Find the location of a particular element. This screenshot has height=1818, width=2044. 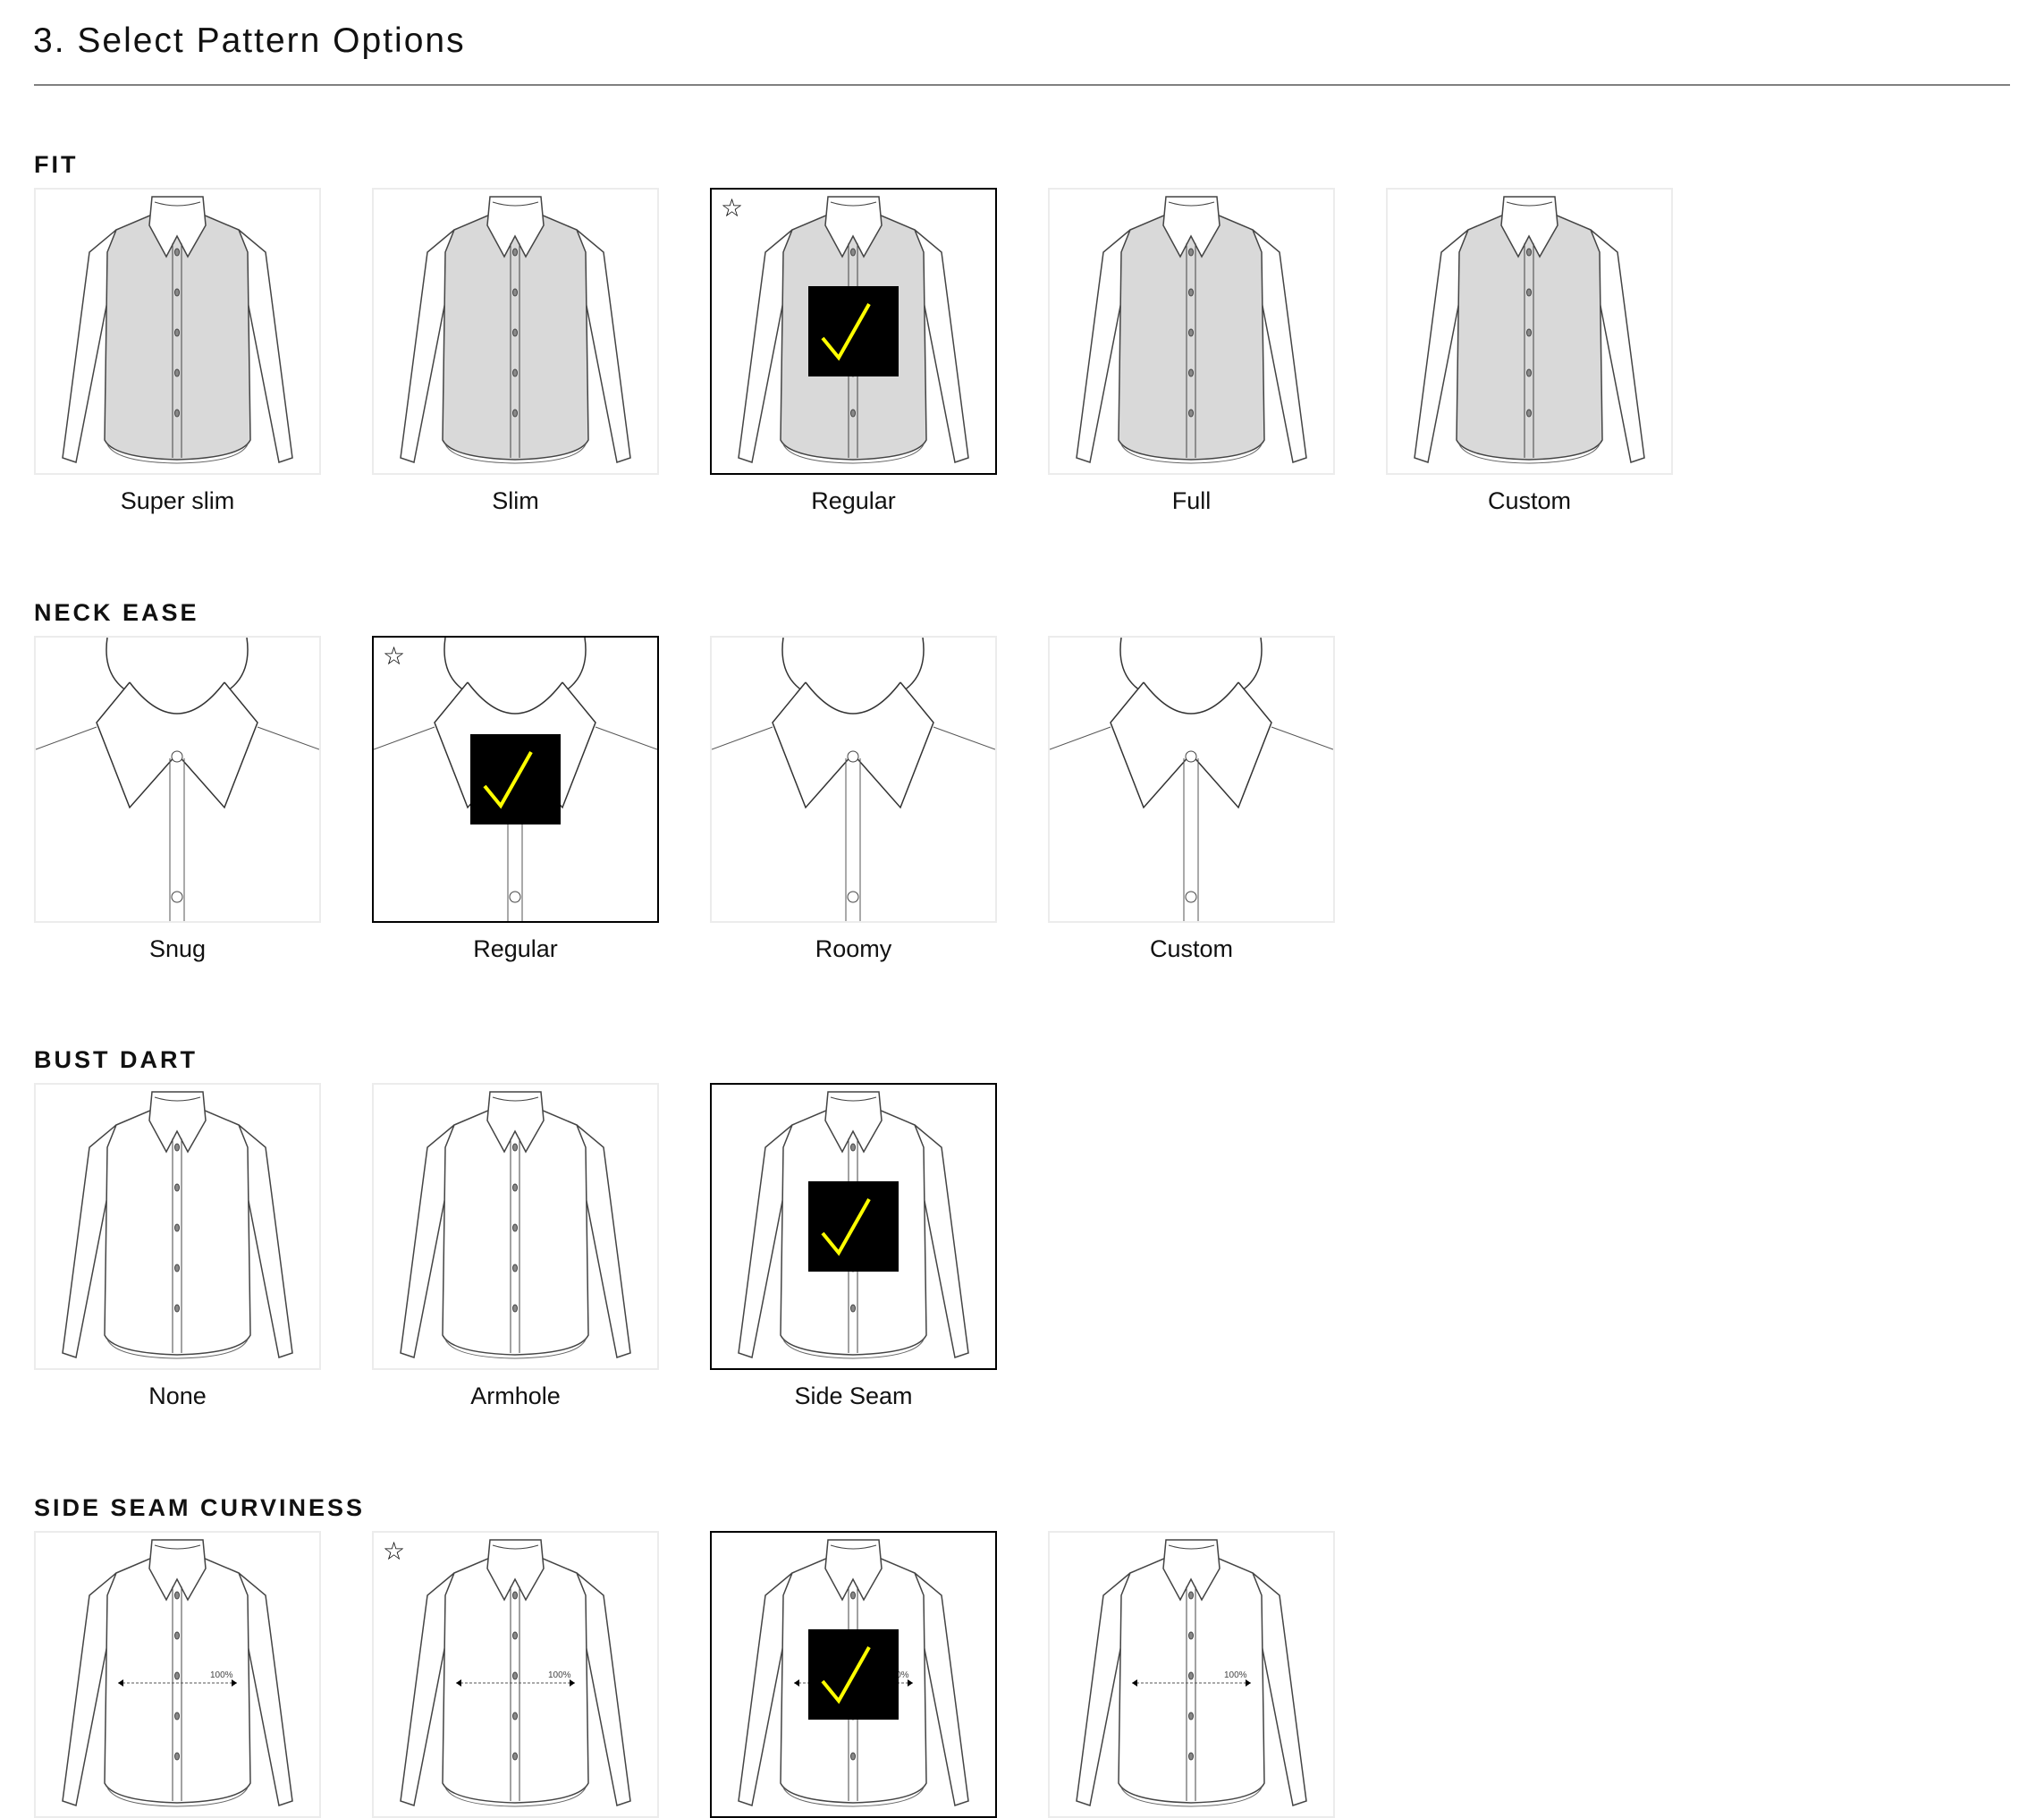

title-divider is located at coordinates (1022, 85).